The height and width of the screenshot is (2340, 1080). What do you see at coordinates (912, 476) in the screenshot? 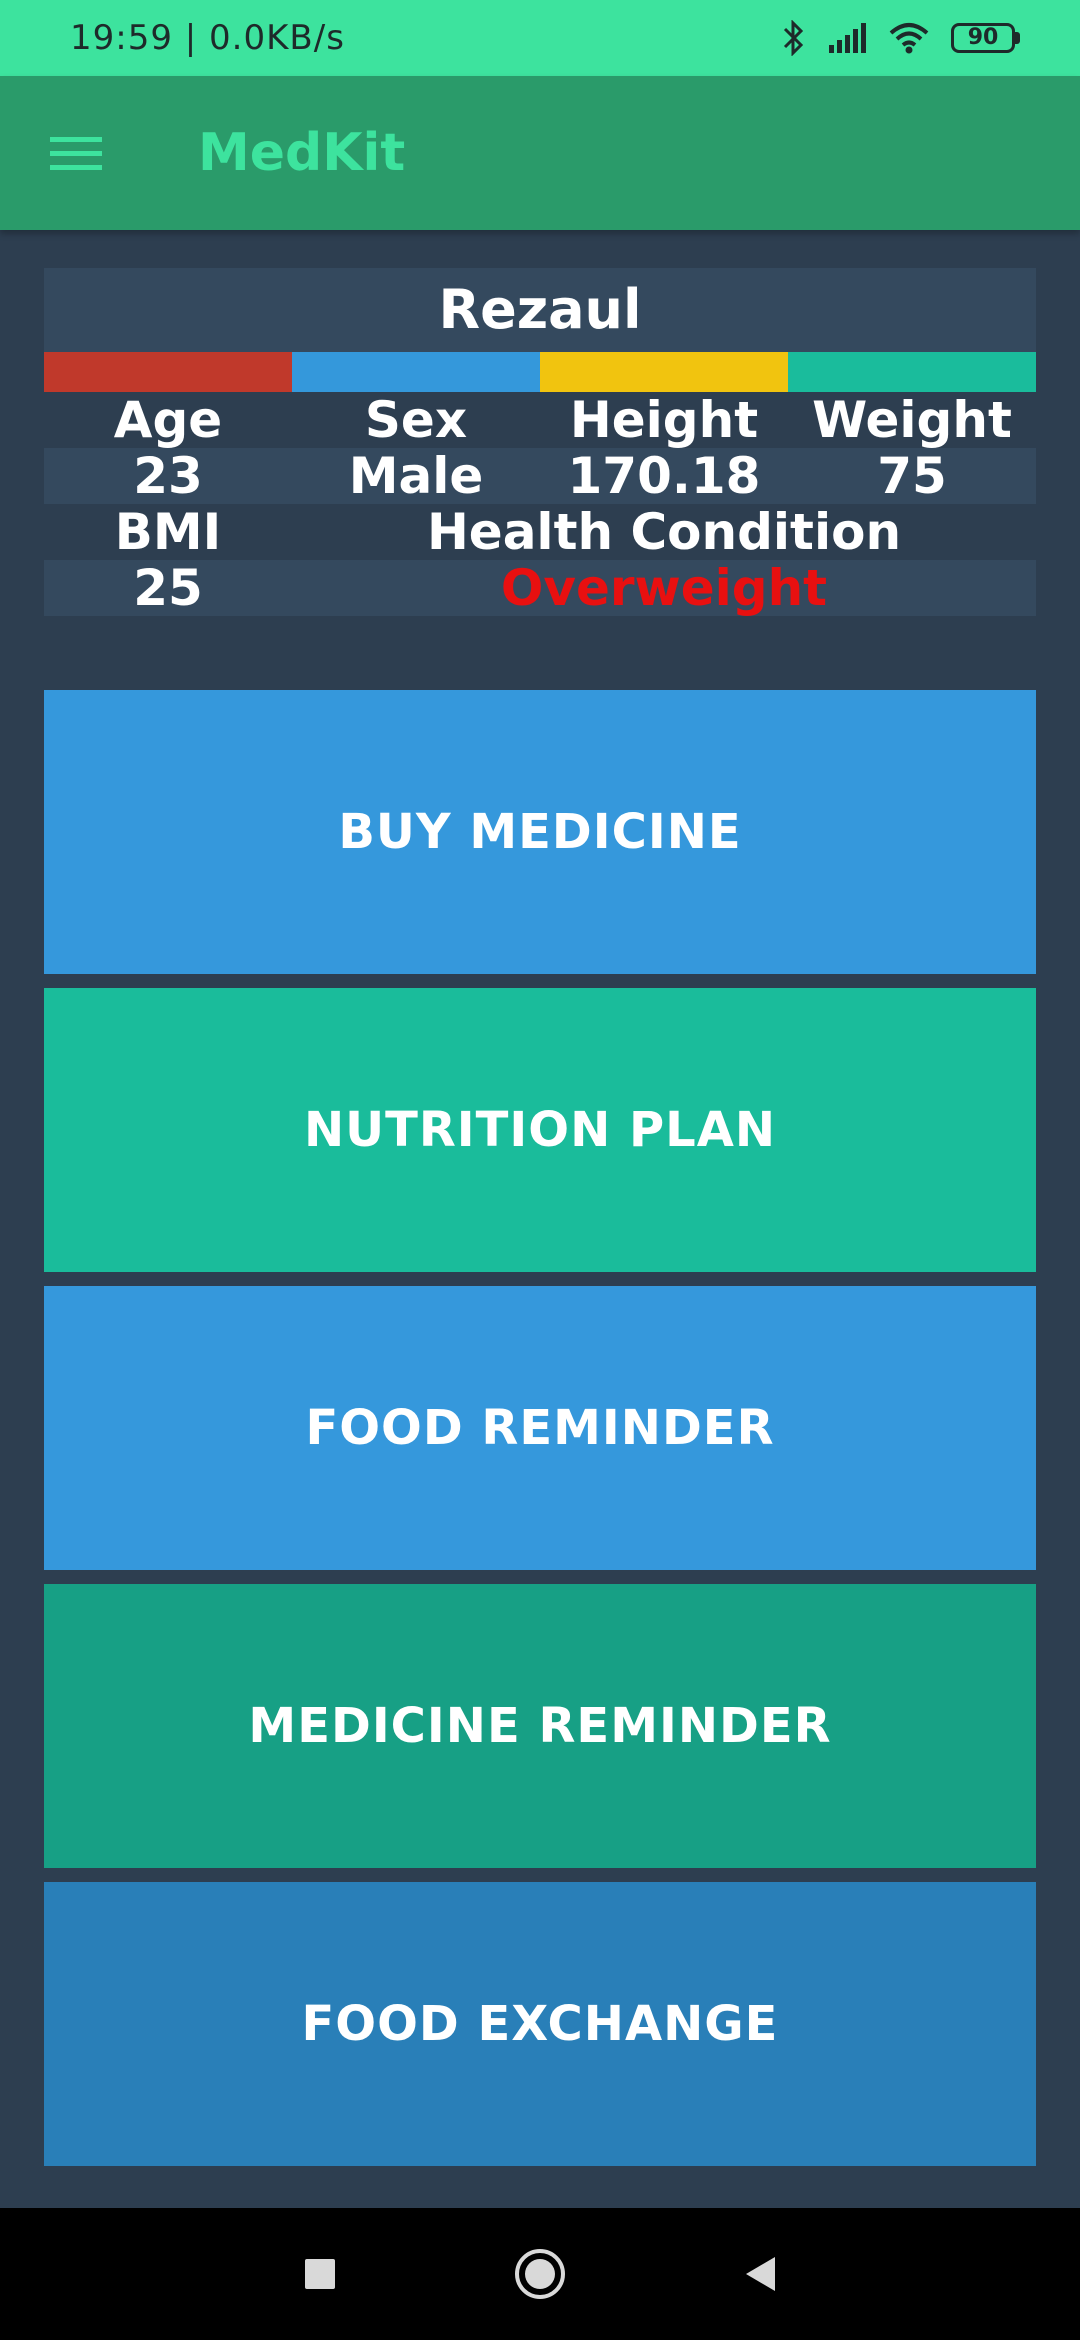
I see `weight-value: 75` at bounding box center [912, 476].